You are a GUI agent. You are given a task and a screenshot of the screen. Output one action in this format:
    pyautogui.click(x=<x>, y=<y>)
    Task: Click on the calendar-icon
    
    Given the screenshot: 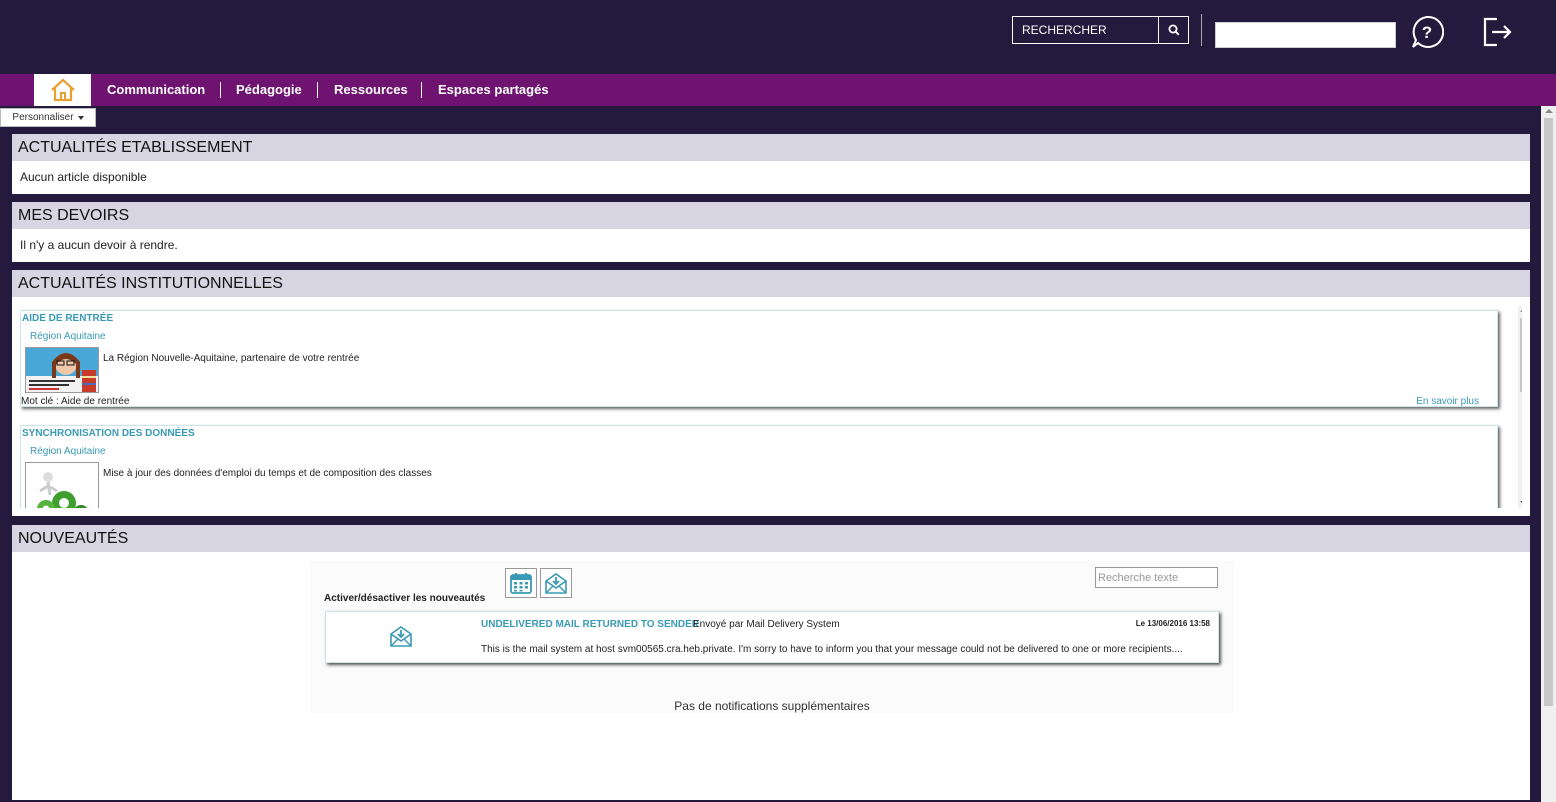 What is the action you would take?
    pyautogui.click(x=521, y=583)
    